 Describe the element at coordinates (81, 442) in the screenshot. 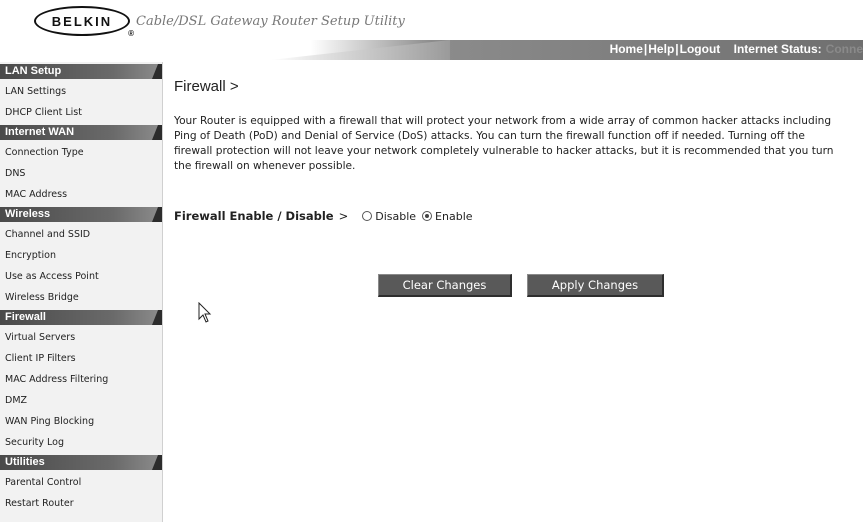

I see `sidebar-item-security-log: Security Log` at that location.